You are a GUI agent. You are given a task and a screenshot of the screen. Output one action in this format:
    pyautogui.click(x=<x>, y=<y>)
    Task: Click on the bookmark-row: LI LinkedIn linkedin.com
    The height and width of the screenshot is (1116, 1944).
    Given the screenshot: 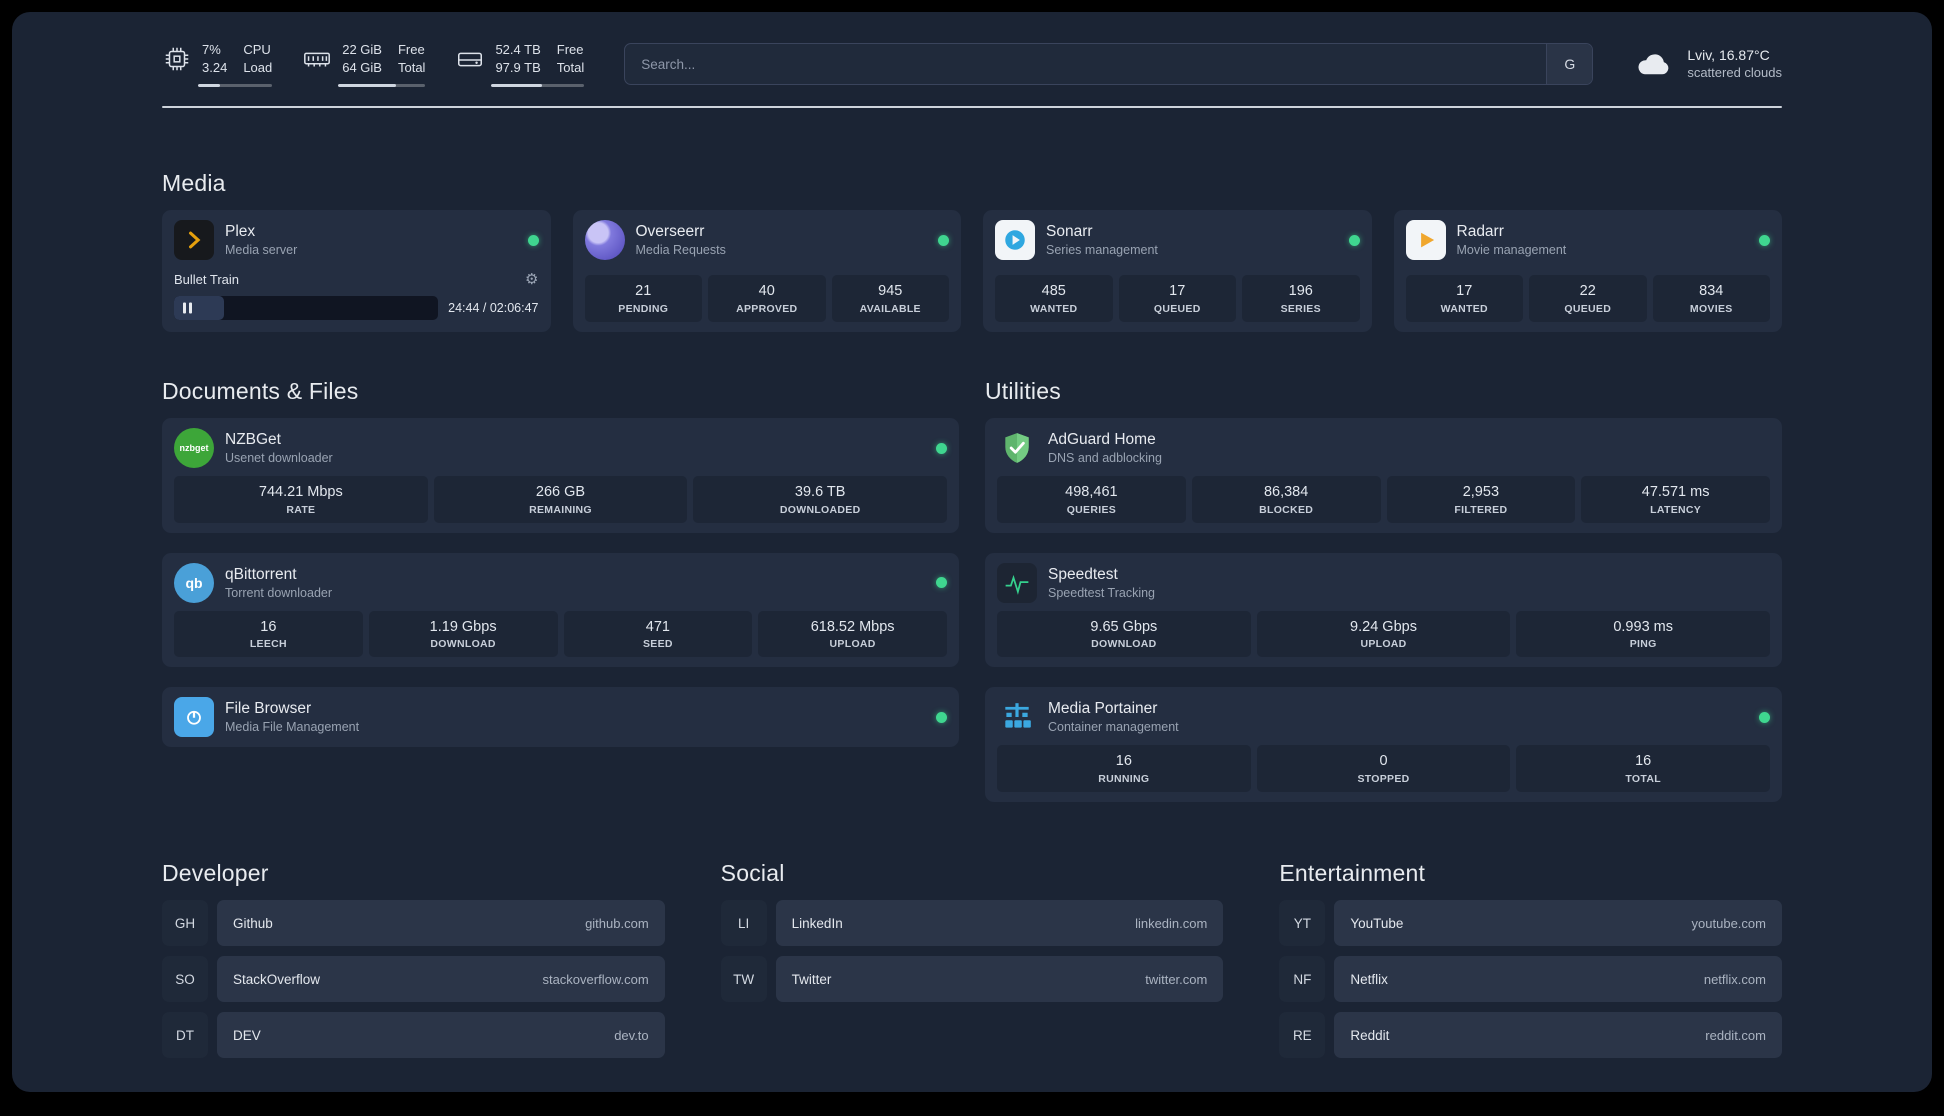 What is the action you would take?
    pyautogui.click(x=972, y=923)
    